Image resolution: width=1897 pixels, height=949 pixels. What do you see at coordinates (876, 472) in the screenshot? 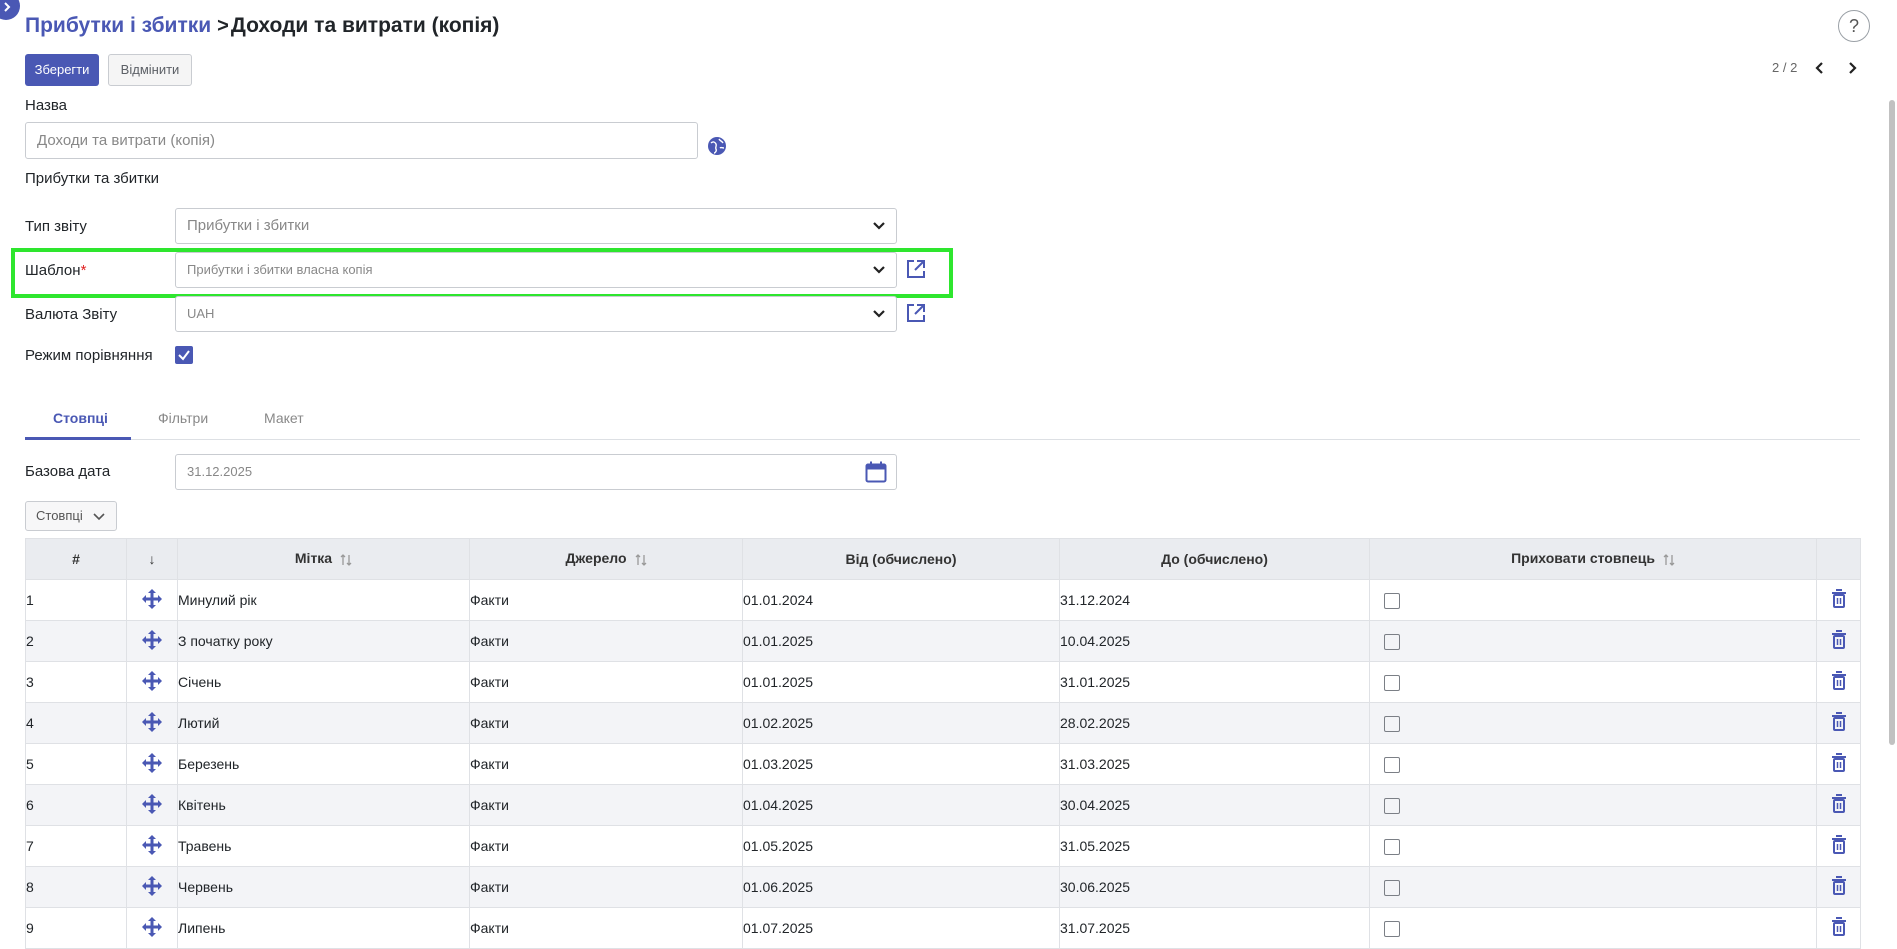
I see `calendar-icon` at bounding box center [876, 472].